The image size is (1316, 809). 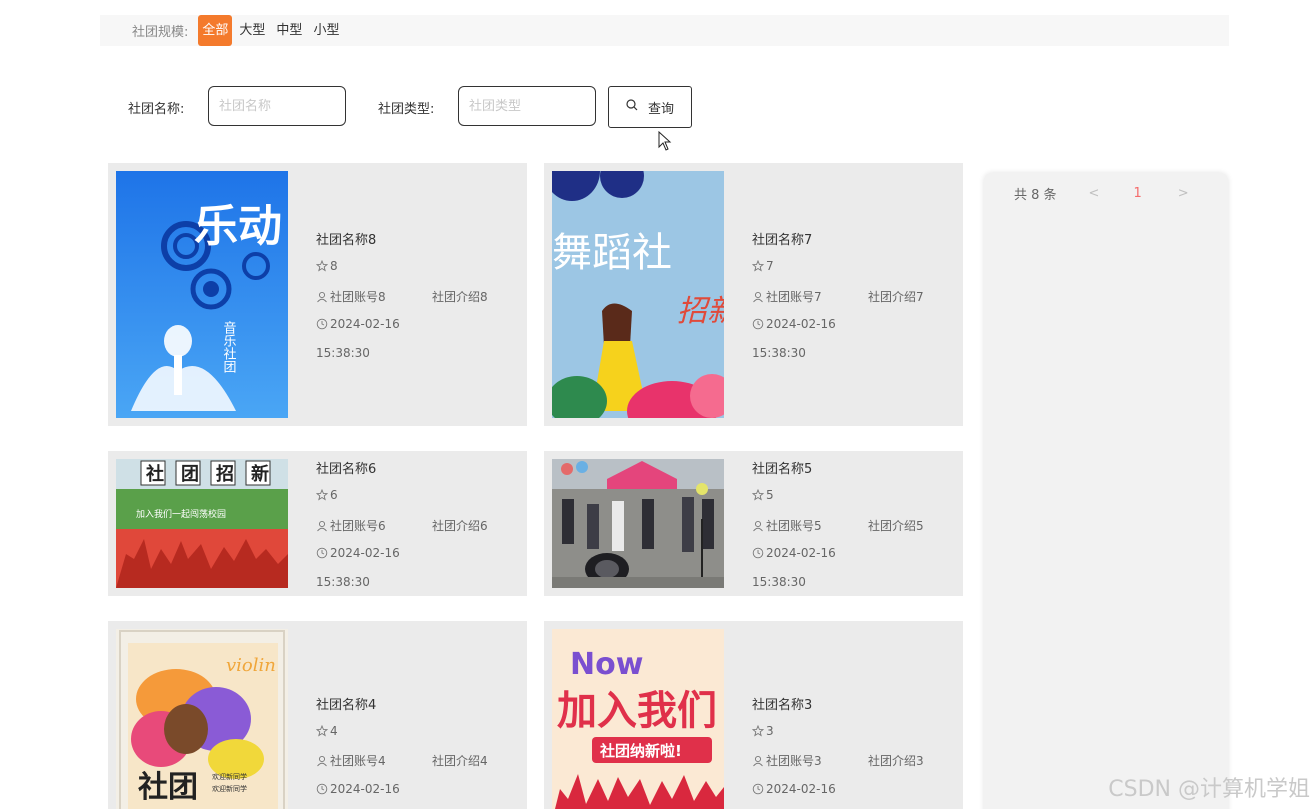 I want to click on club-account: 社团账号8, so click(x=351, y=296).